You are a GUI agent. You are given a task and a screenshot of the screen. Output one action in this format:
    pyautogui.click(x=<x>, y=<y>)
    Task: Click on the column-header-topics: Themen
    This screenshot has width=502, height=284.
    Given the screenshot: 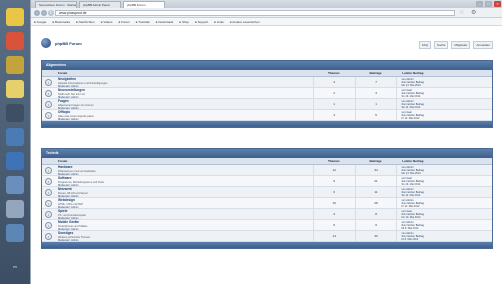 What is the action you would take?
    pyautogui.click(x=333, y=161)
    